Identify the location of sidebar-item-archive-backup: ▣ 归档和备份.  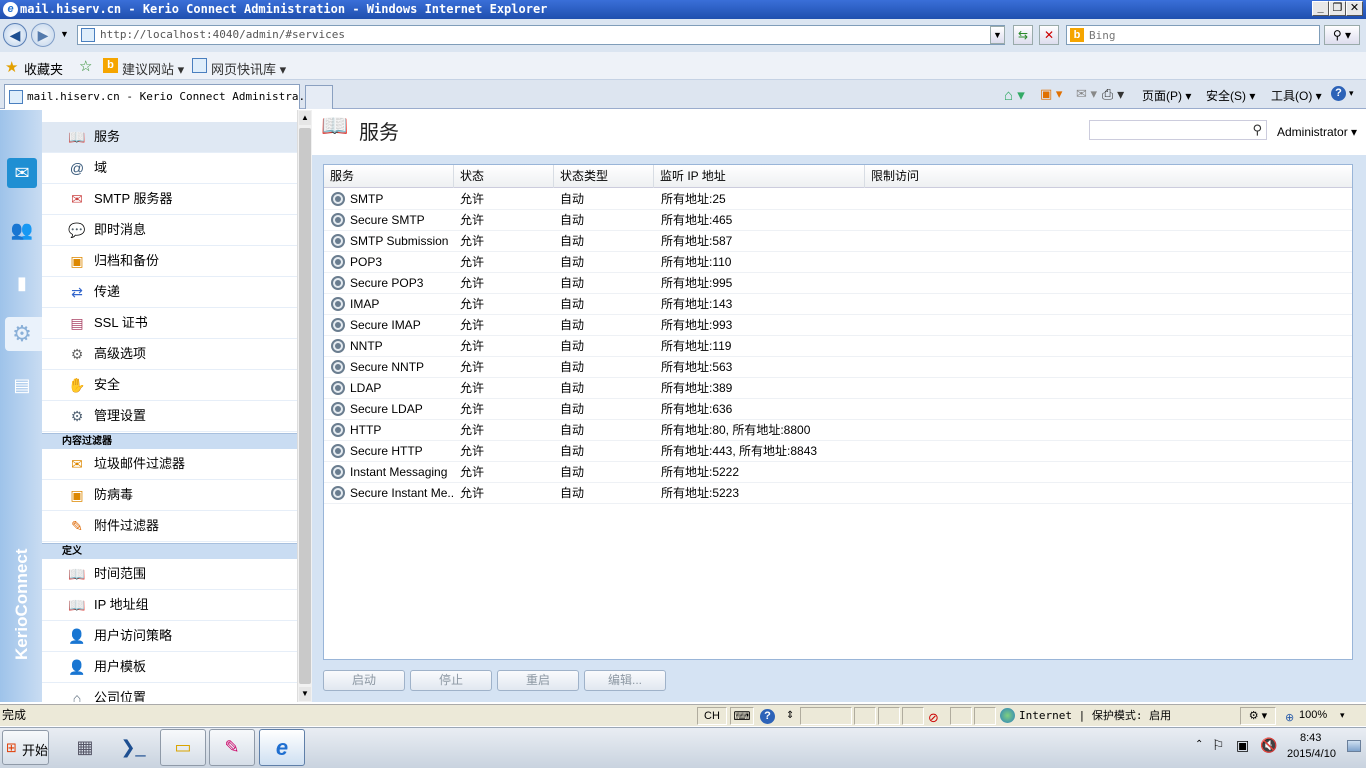
(169, 261).